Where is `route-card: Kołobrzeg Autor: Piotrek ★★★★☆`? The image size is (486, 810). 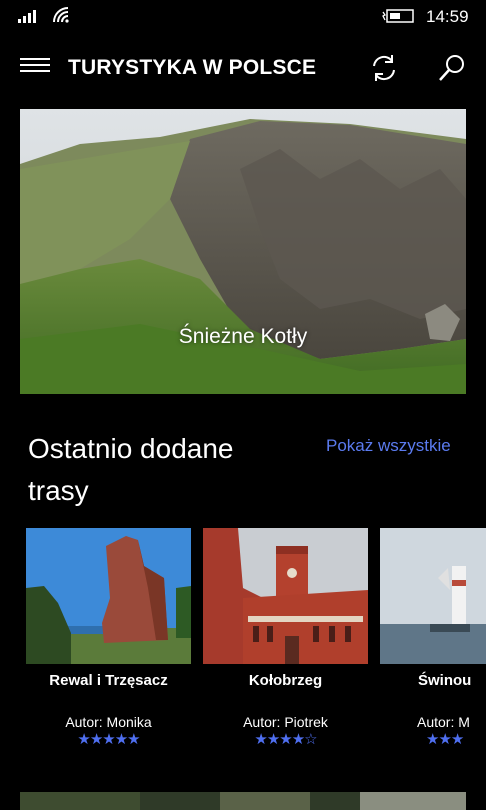 route-card: Kołobrzeg Autor: Piotrek ★★★★☆ is located at coordinates (285, 638).